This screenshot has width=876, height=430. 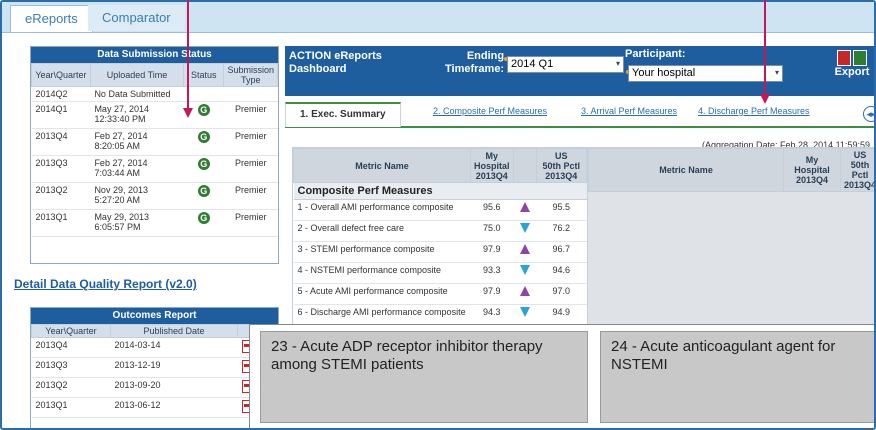 I want to click on published-cell: 2013-12-19, so click(x=174, y=367).